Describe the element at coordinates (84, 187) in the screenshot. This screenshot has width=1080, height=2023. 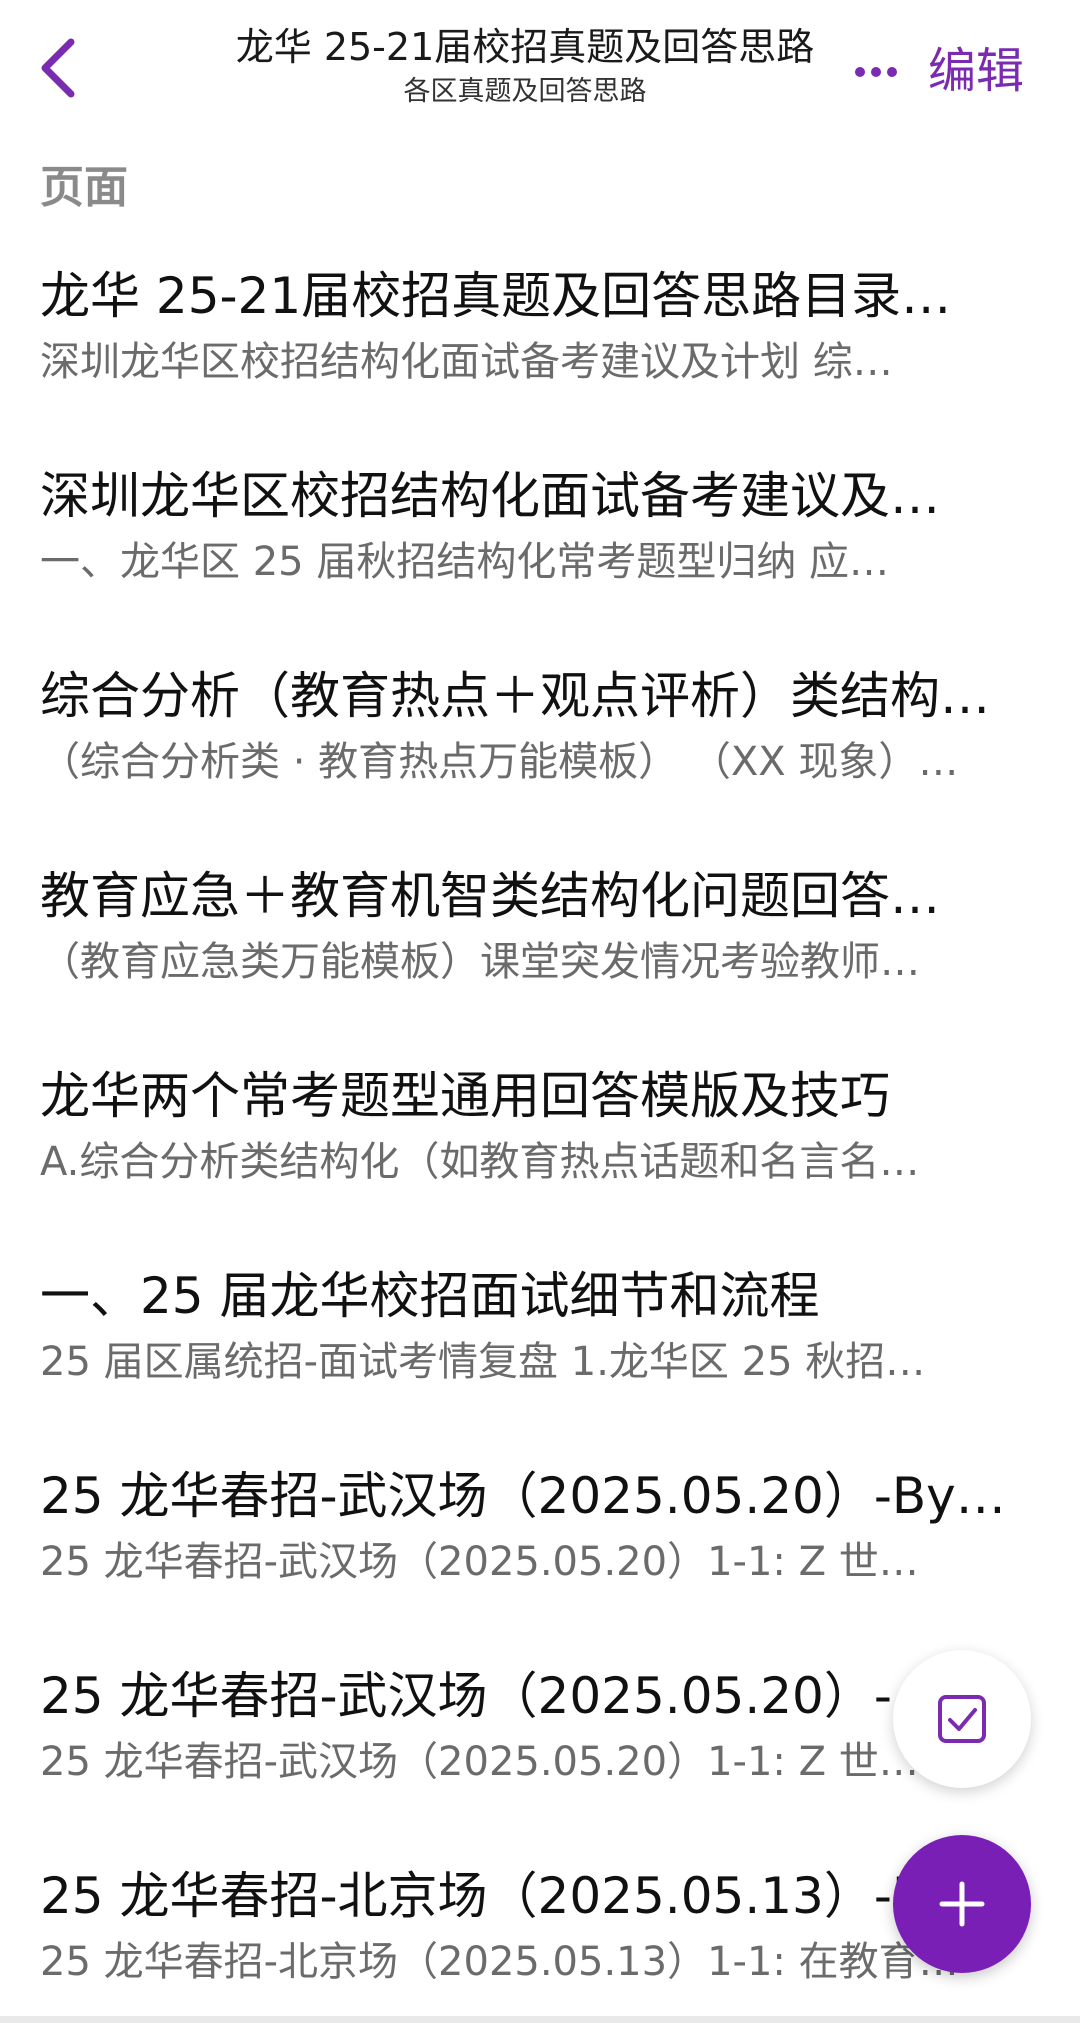
I see `pages-section-heading: 页面` at that location.